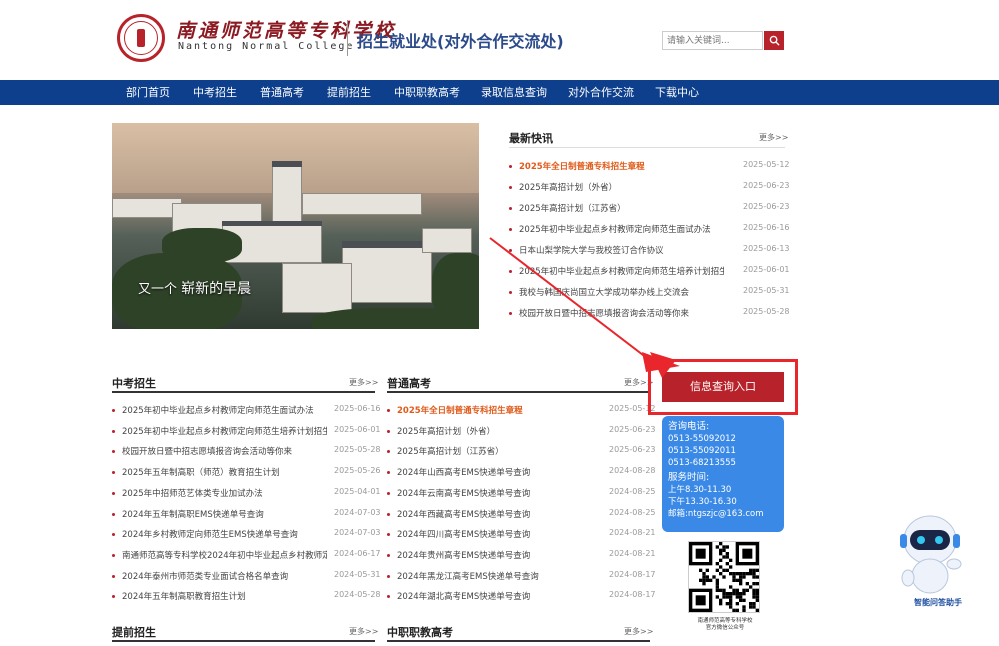 Image resolution: width=999 pixels, height=646 pixels. What do you see at coordinates (460, 41) in the screenshot?
I see `department-title: 招生就业处(对外合作交流处)` at bounding box center [460, 41].